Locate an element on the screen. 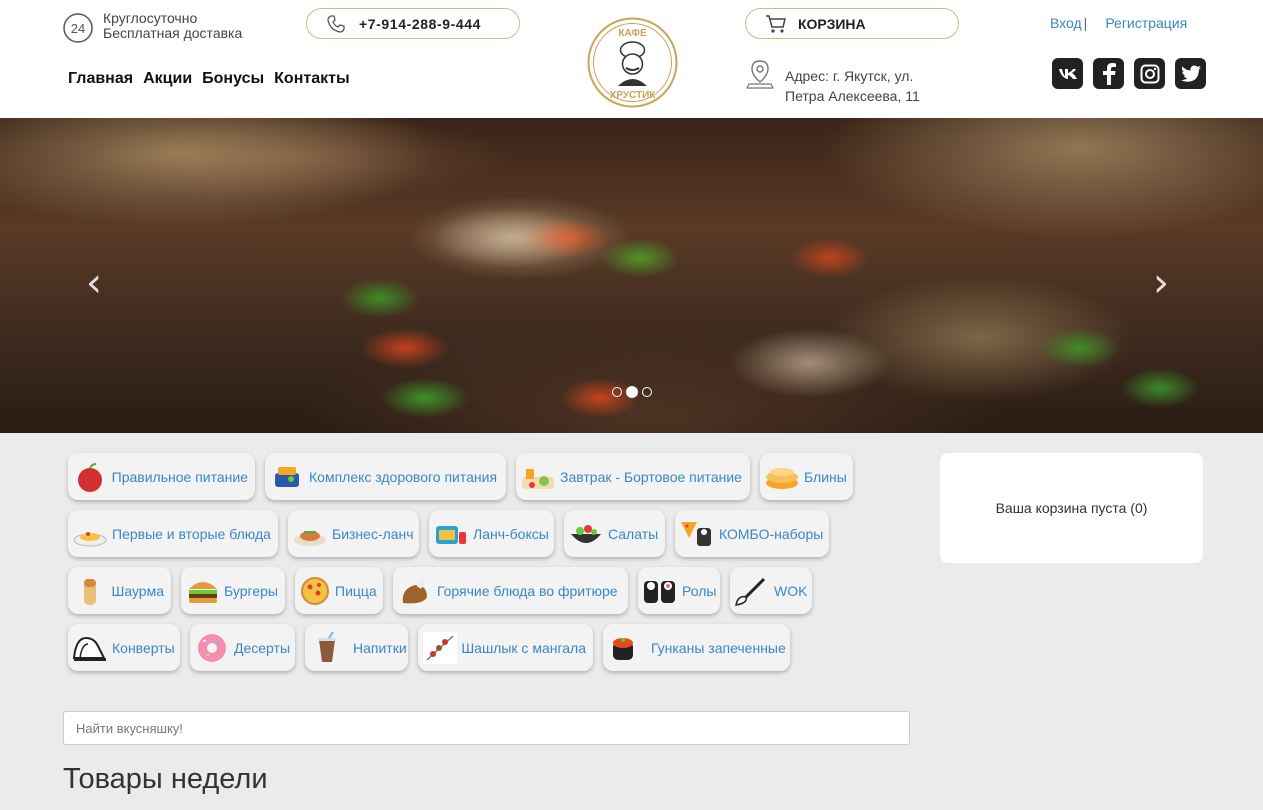  cart-summary: Ваша корзина пуста (0) is located at coordinates (1071, 508).